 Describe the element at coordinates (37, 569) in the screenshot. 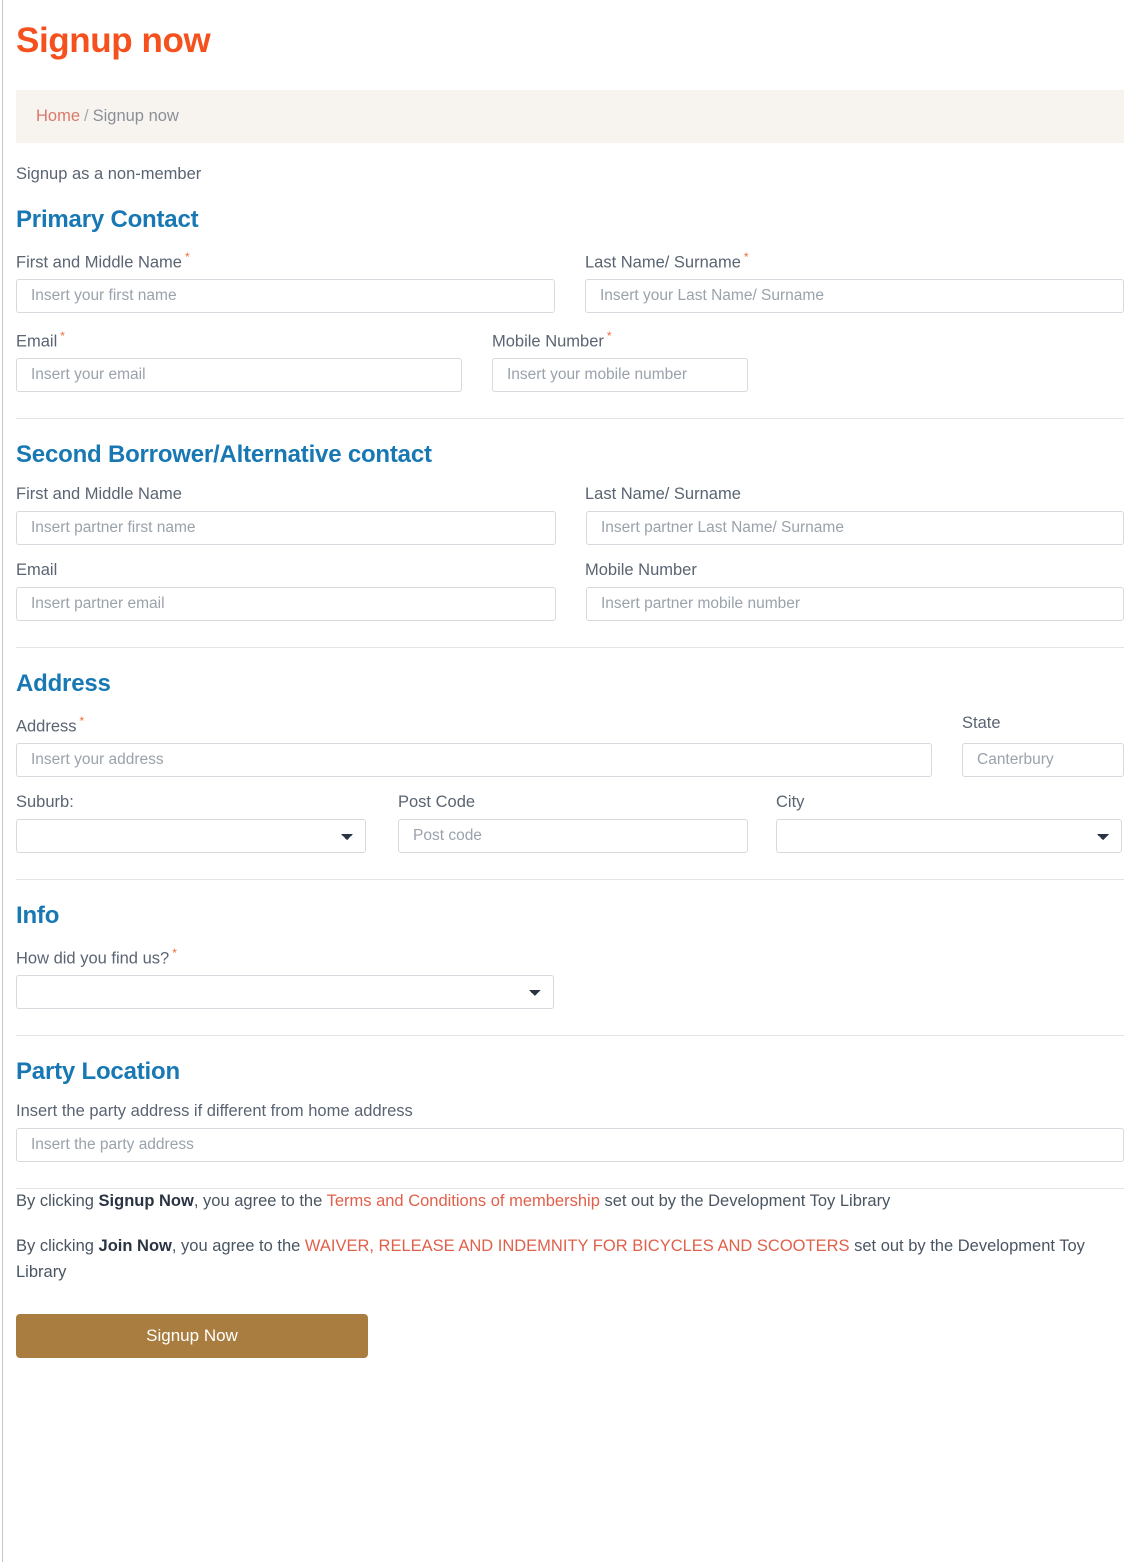

I see `second-email-label: Email` at that location.